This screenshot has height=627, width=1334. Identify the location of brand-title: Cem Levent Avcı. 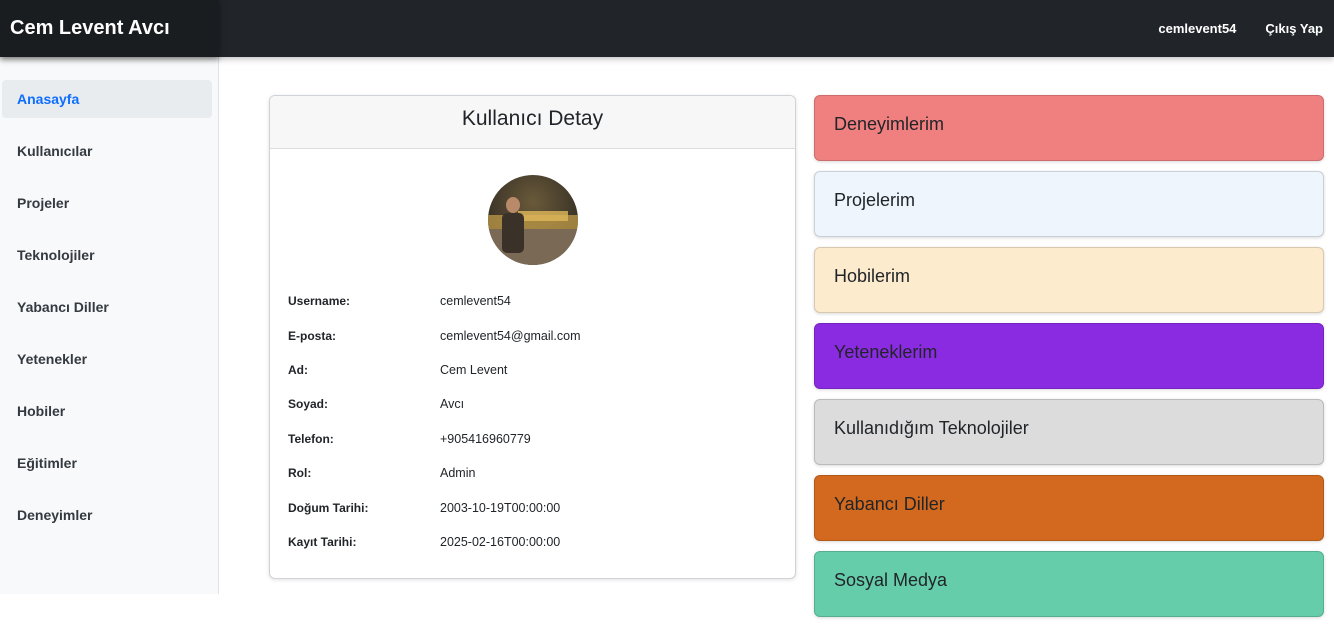
(109, 28).